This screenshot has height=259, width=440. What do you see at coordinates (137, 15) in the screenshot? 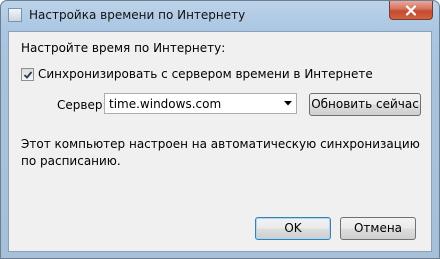
I see `window-title: Настройка времени по Интернету` at bounding box center [137, 15].